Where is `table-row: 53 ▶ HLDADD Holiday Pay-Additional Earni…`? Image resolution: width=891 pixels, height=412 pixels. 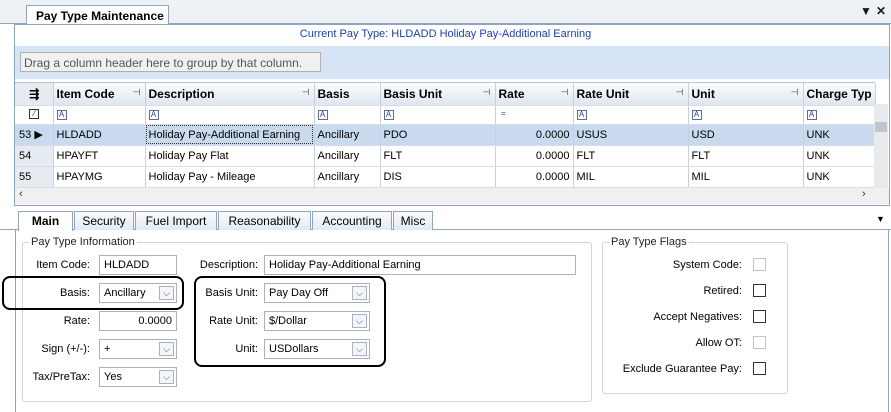 table-row: 53 ▶ HLDADD Holiday Pay-Additional Earni… is located at coordinates (445, 135).